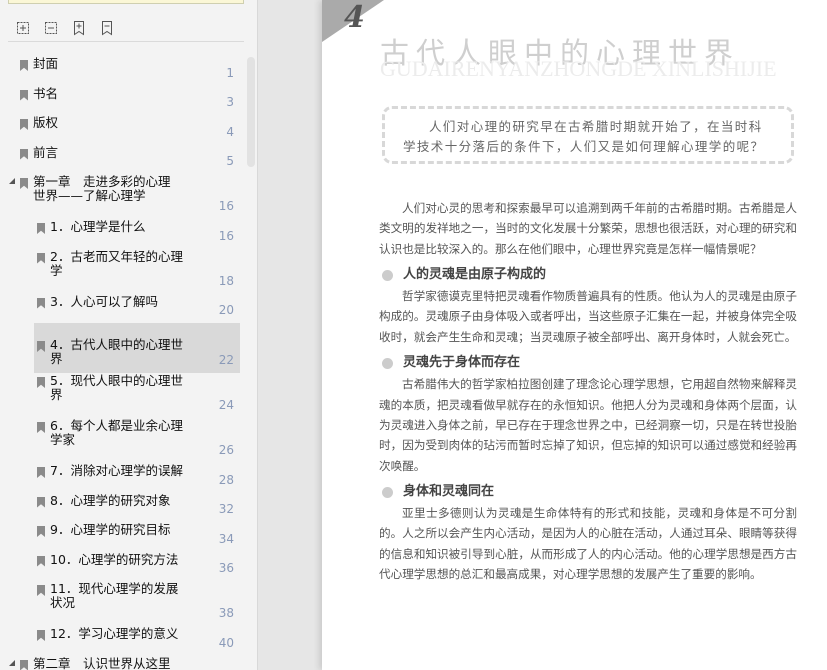 The image size is (827, 670). I want to click on bookmark-label: 封面, so click(46, 63).